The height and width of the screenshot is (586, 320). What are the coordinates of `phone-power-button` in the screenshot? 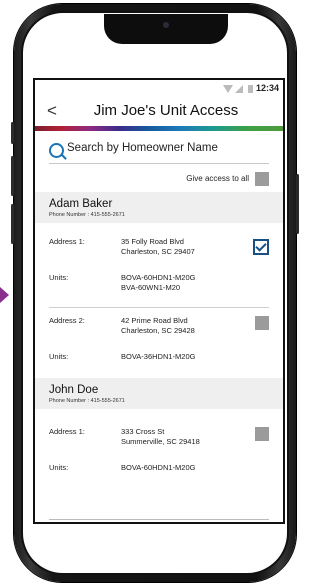 It's located at (297, 204).